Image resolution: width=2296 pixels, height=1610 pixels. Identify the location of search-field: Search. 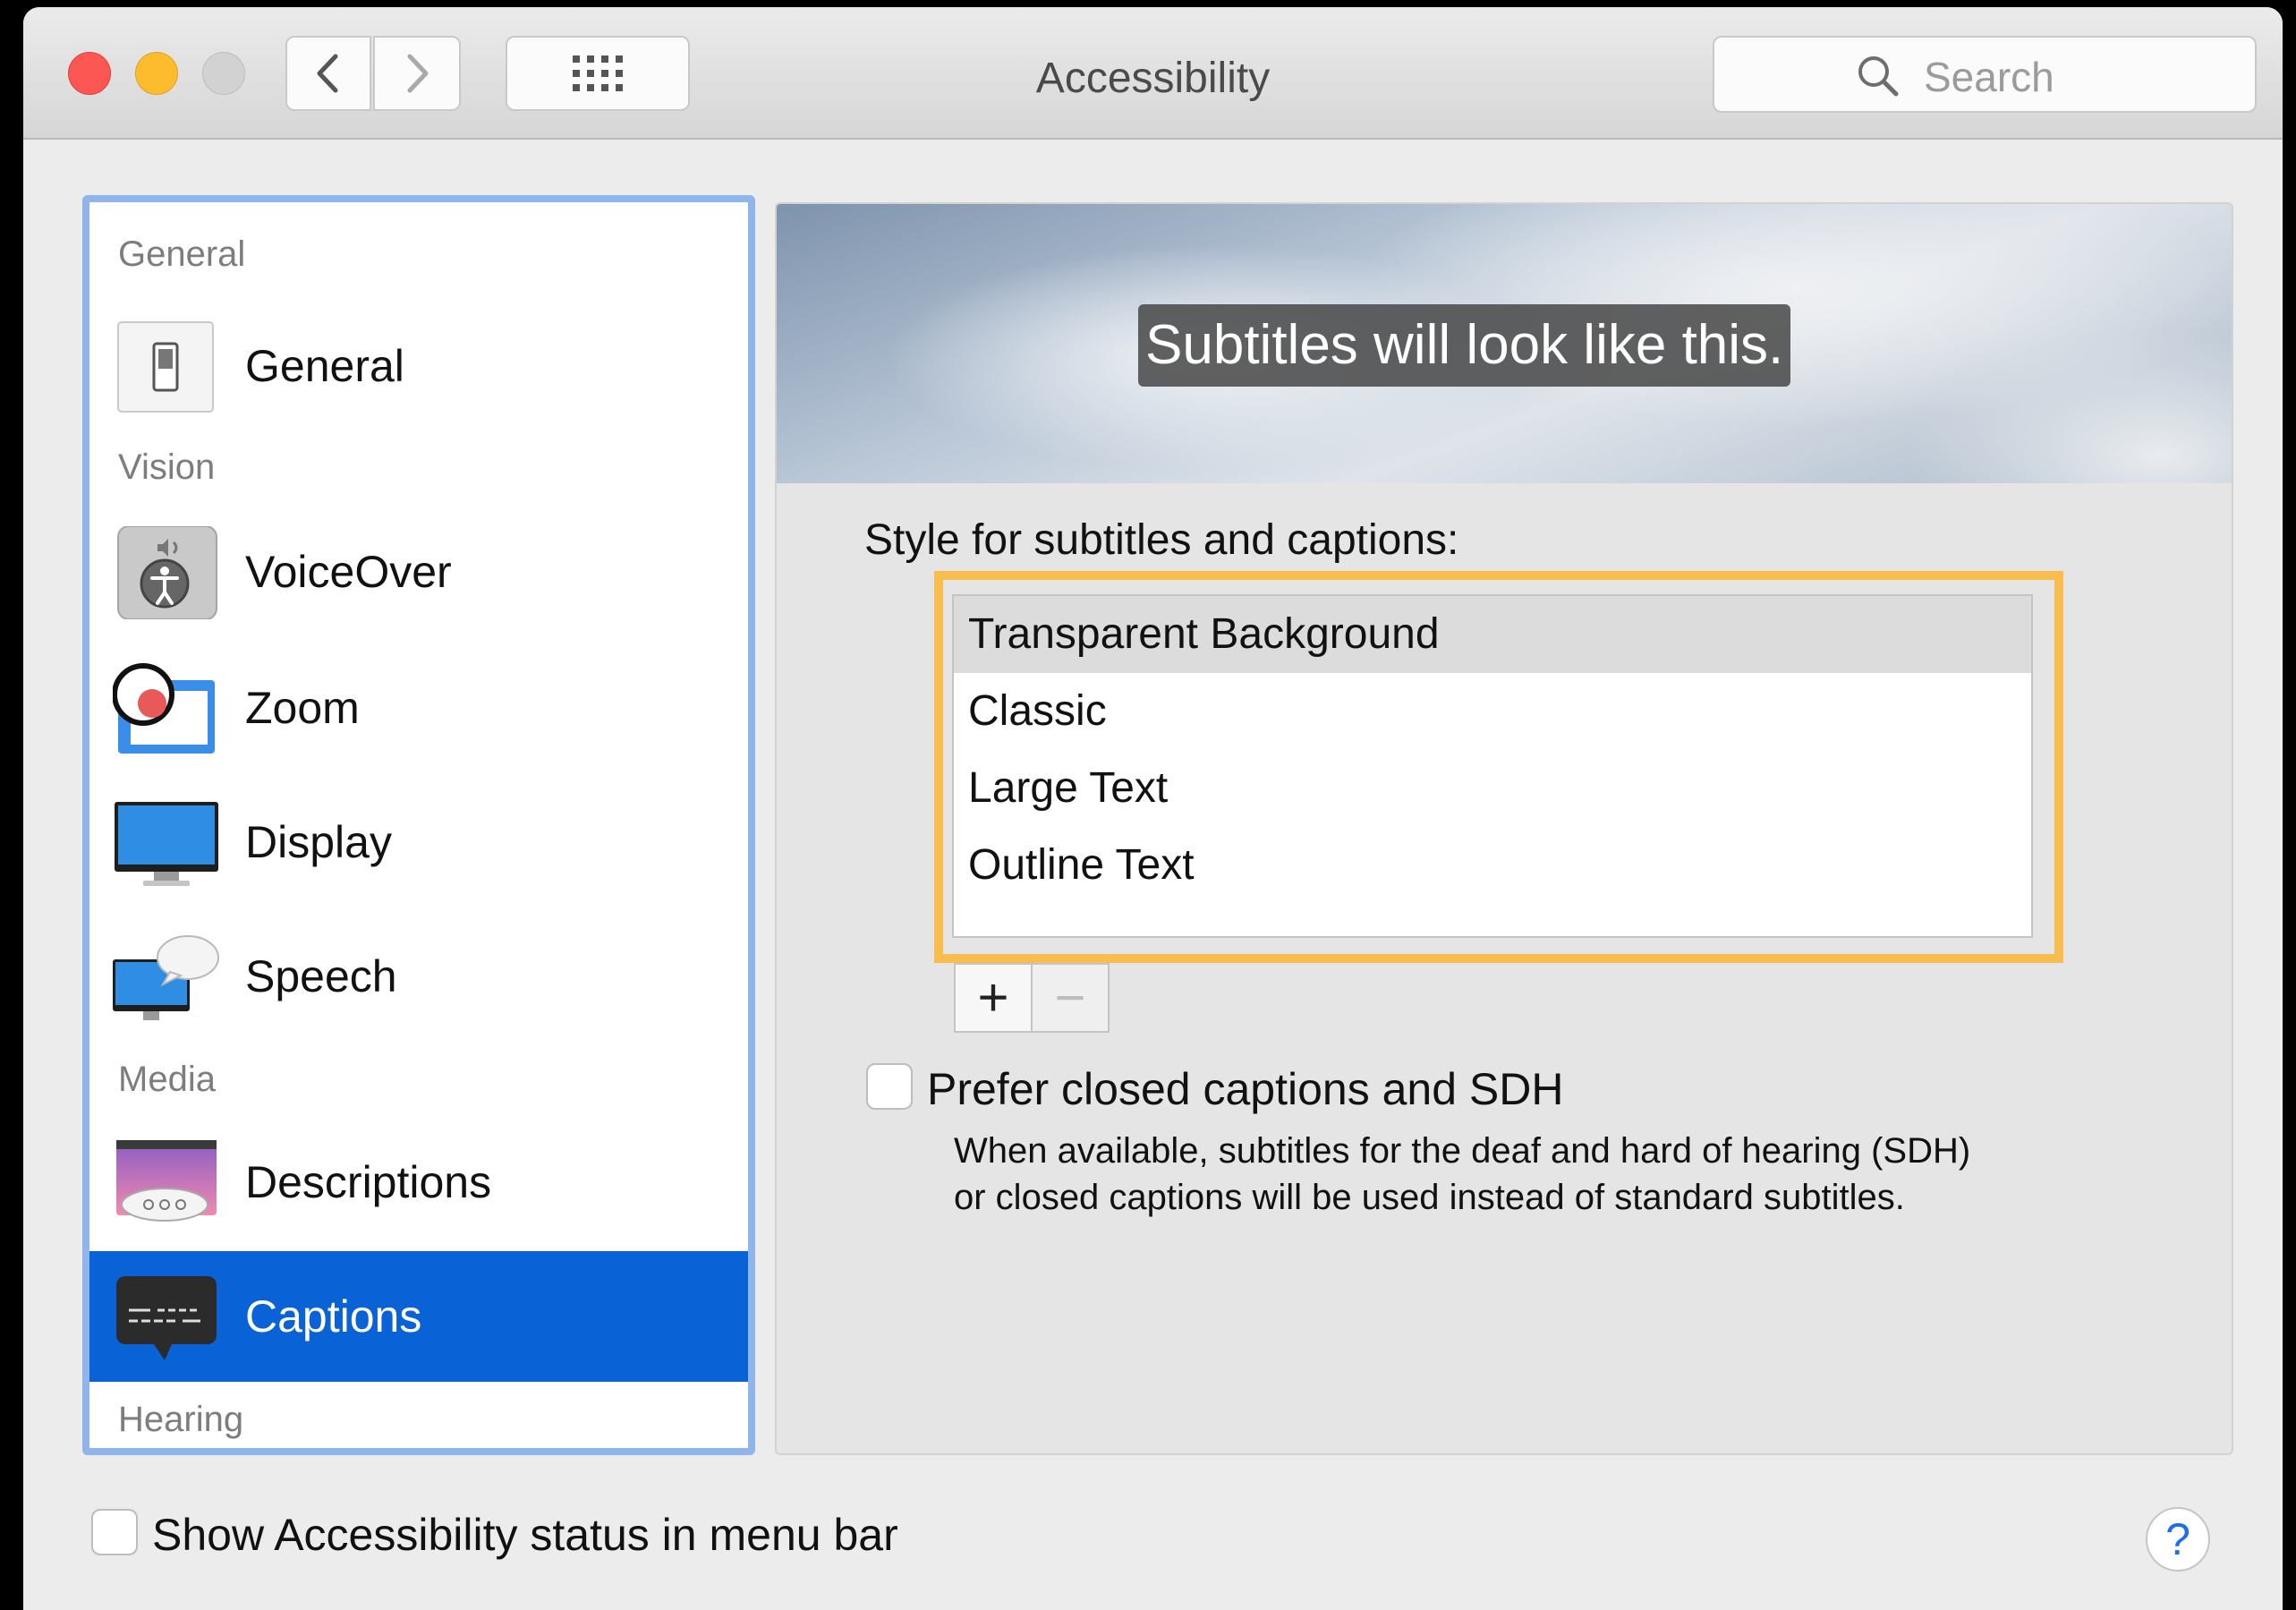
(1985, 74).